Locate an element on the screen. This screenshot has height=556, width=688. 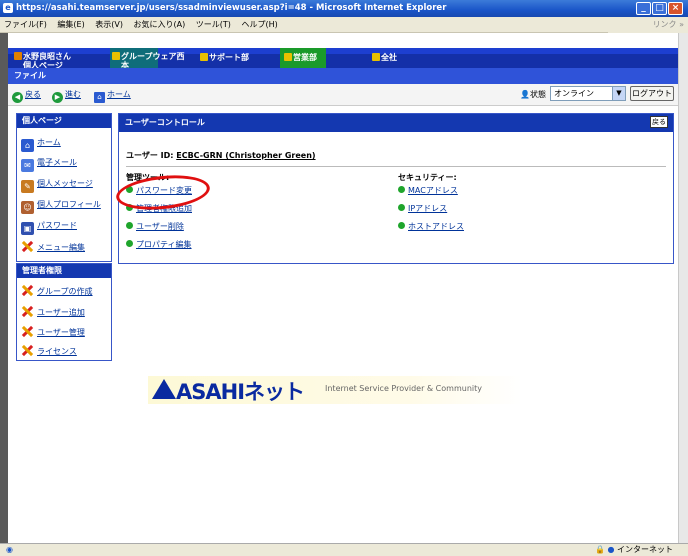
security-heading: セキュリティー: is located at coordinates (427, 177).